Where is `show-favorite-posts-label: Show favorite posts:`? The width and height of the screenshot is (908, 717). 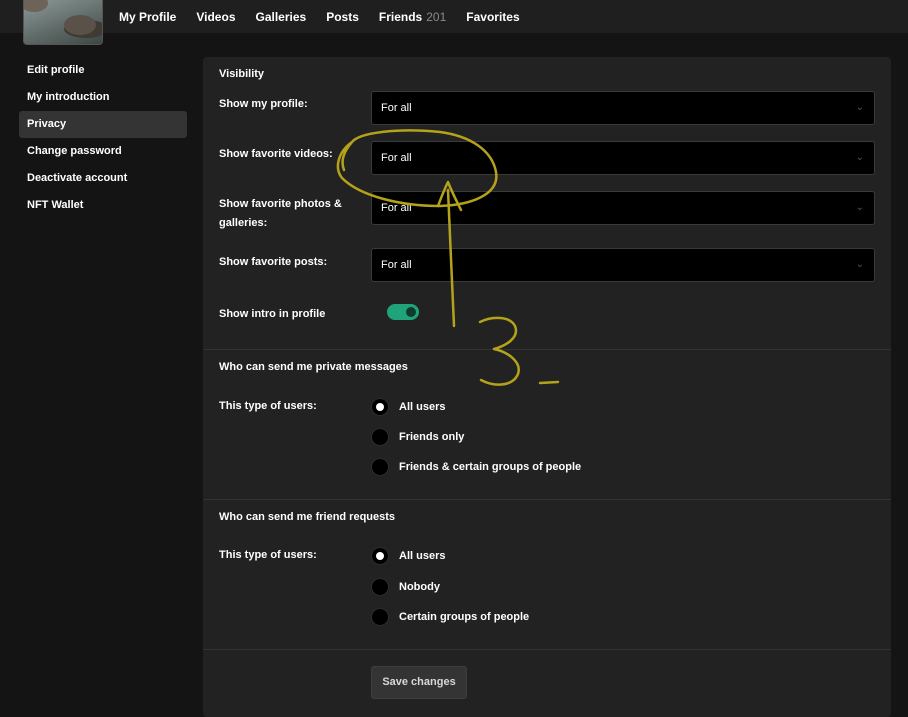 show-favorite-posts-label: Show favorite posts: is located at coordinates (273, 262).